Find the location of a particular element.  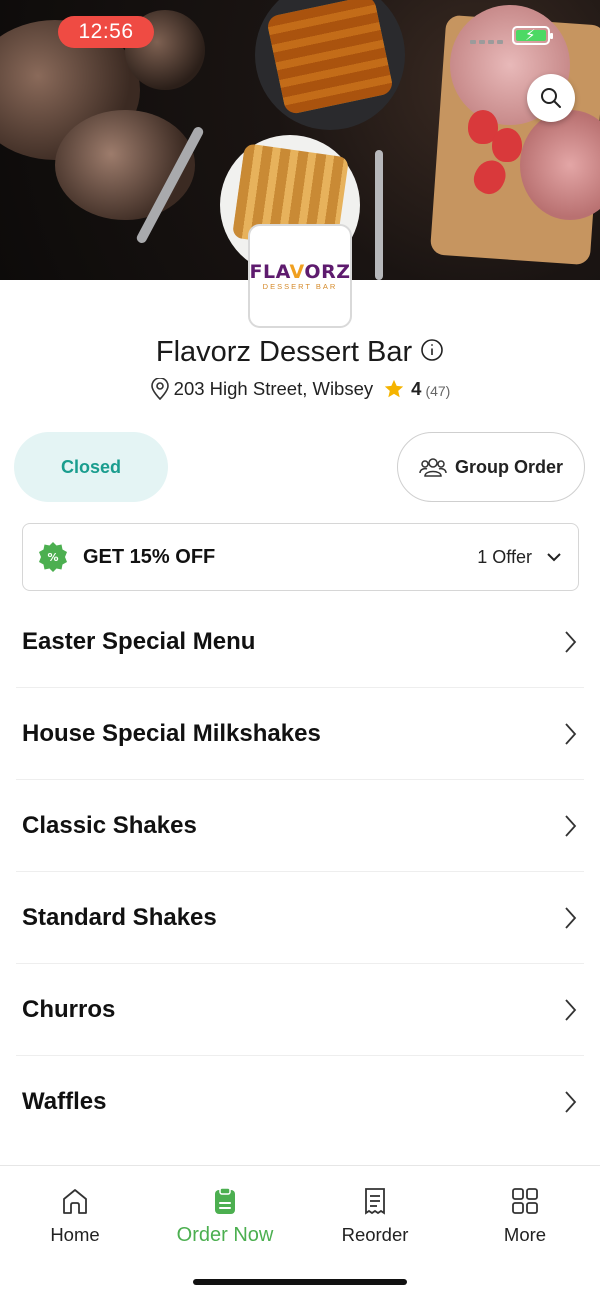

menu-category-label: Classic Shakes is located at coordinates (109, 825).